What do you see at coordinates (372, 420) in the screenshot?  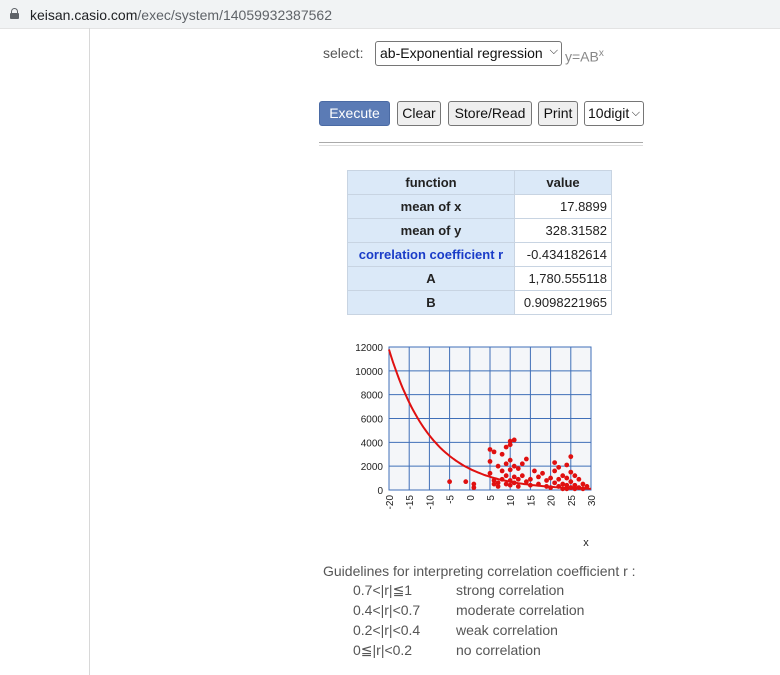 I see `y-tick-label: 6000` at bounding box center [372, 420].